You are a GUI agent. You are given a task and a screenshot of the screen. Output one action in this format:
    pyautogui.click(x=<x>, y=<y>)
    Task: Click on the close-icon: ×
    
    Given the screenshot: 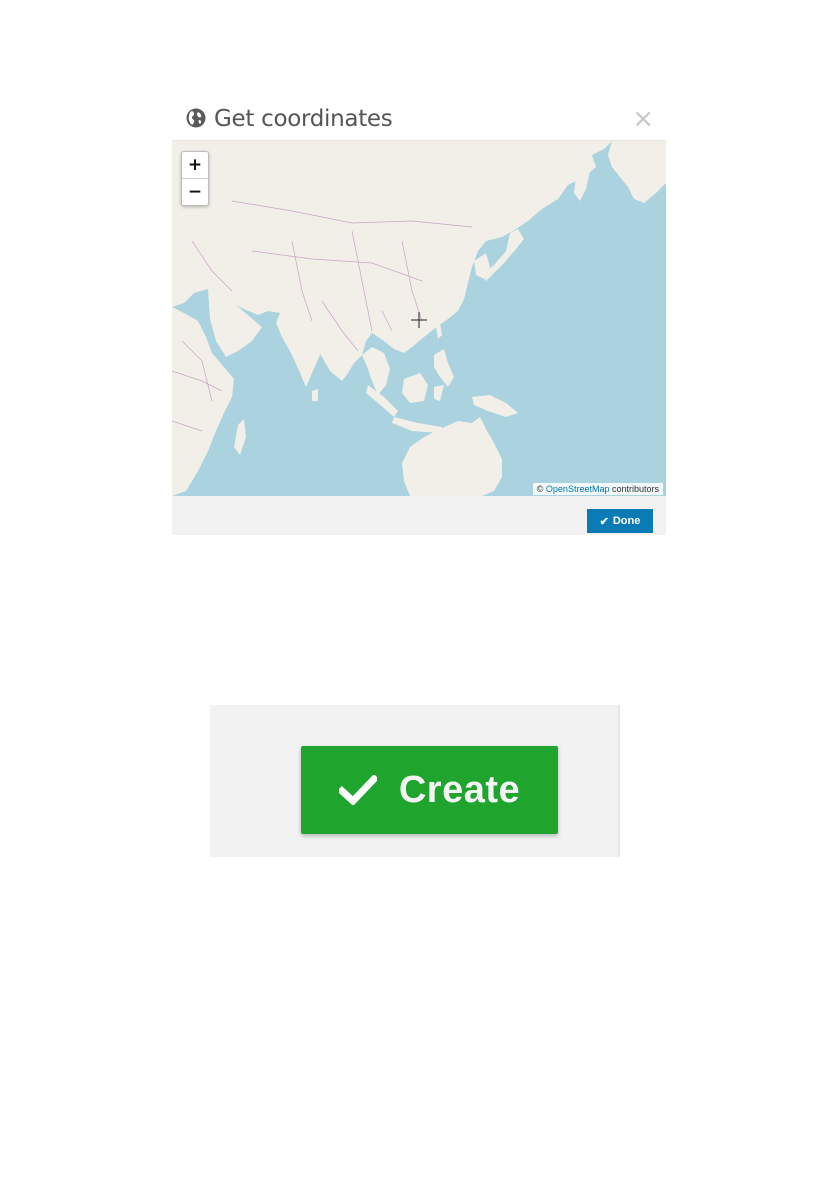 What is the action you would take?
    pyautogui.click(x=643, y=119)
    